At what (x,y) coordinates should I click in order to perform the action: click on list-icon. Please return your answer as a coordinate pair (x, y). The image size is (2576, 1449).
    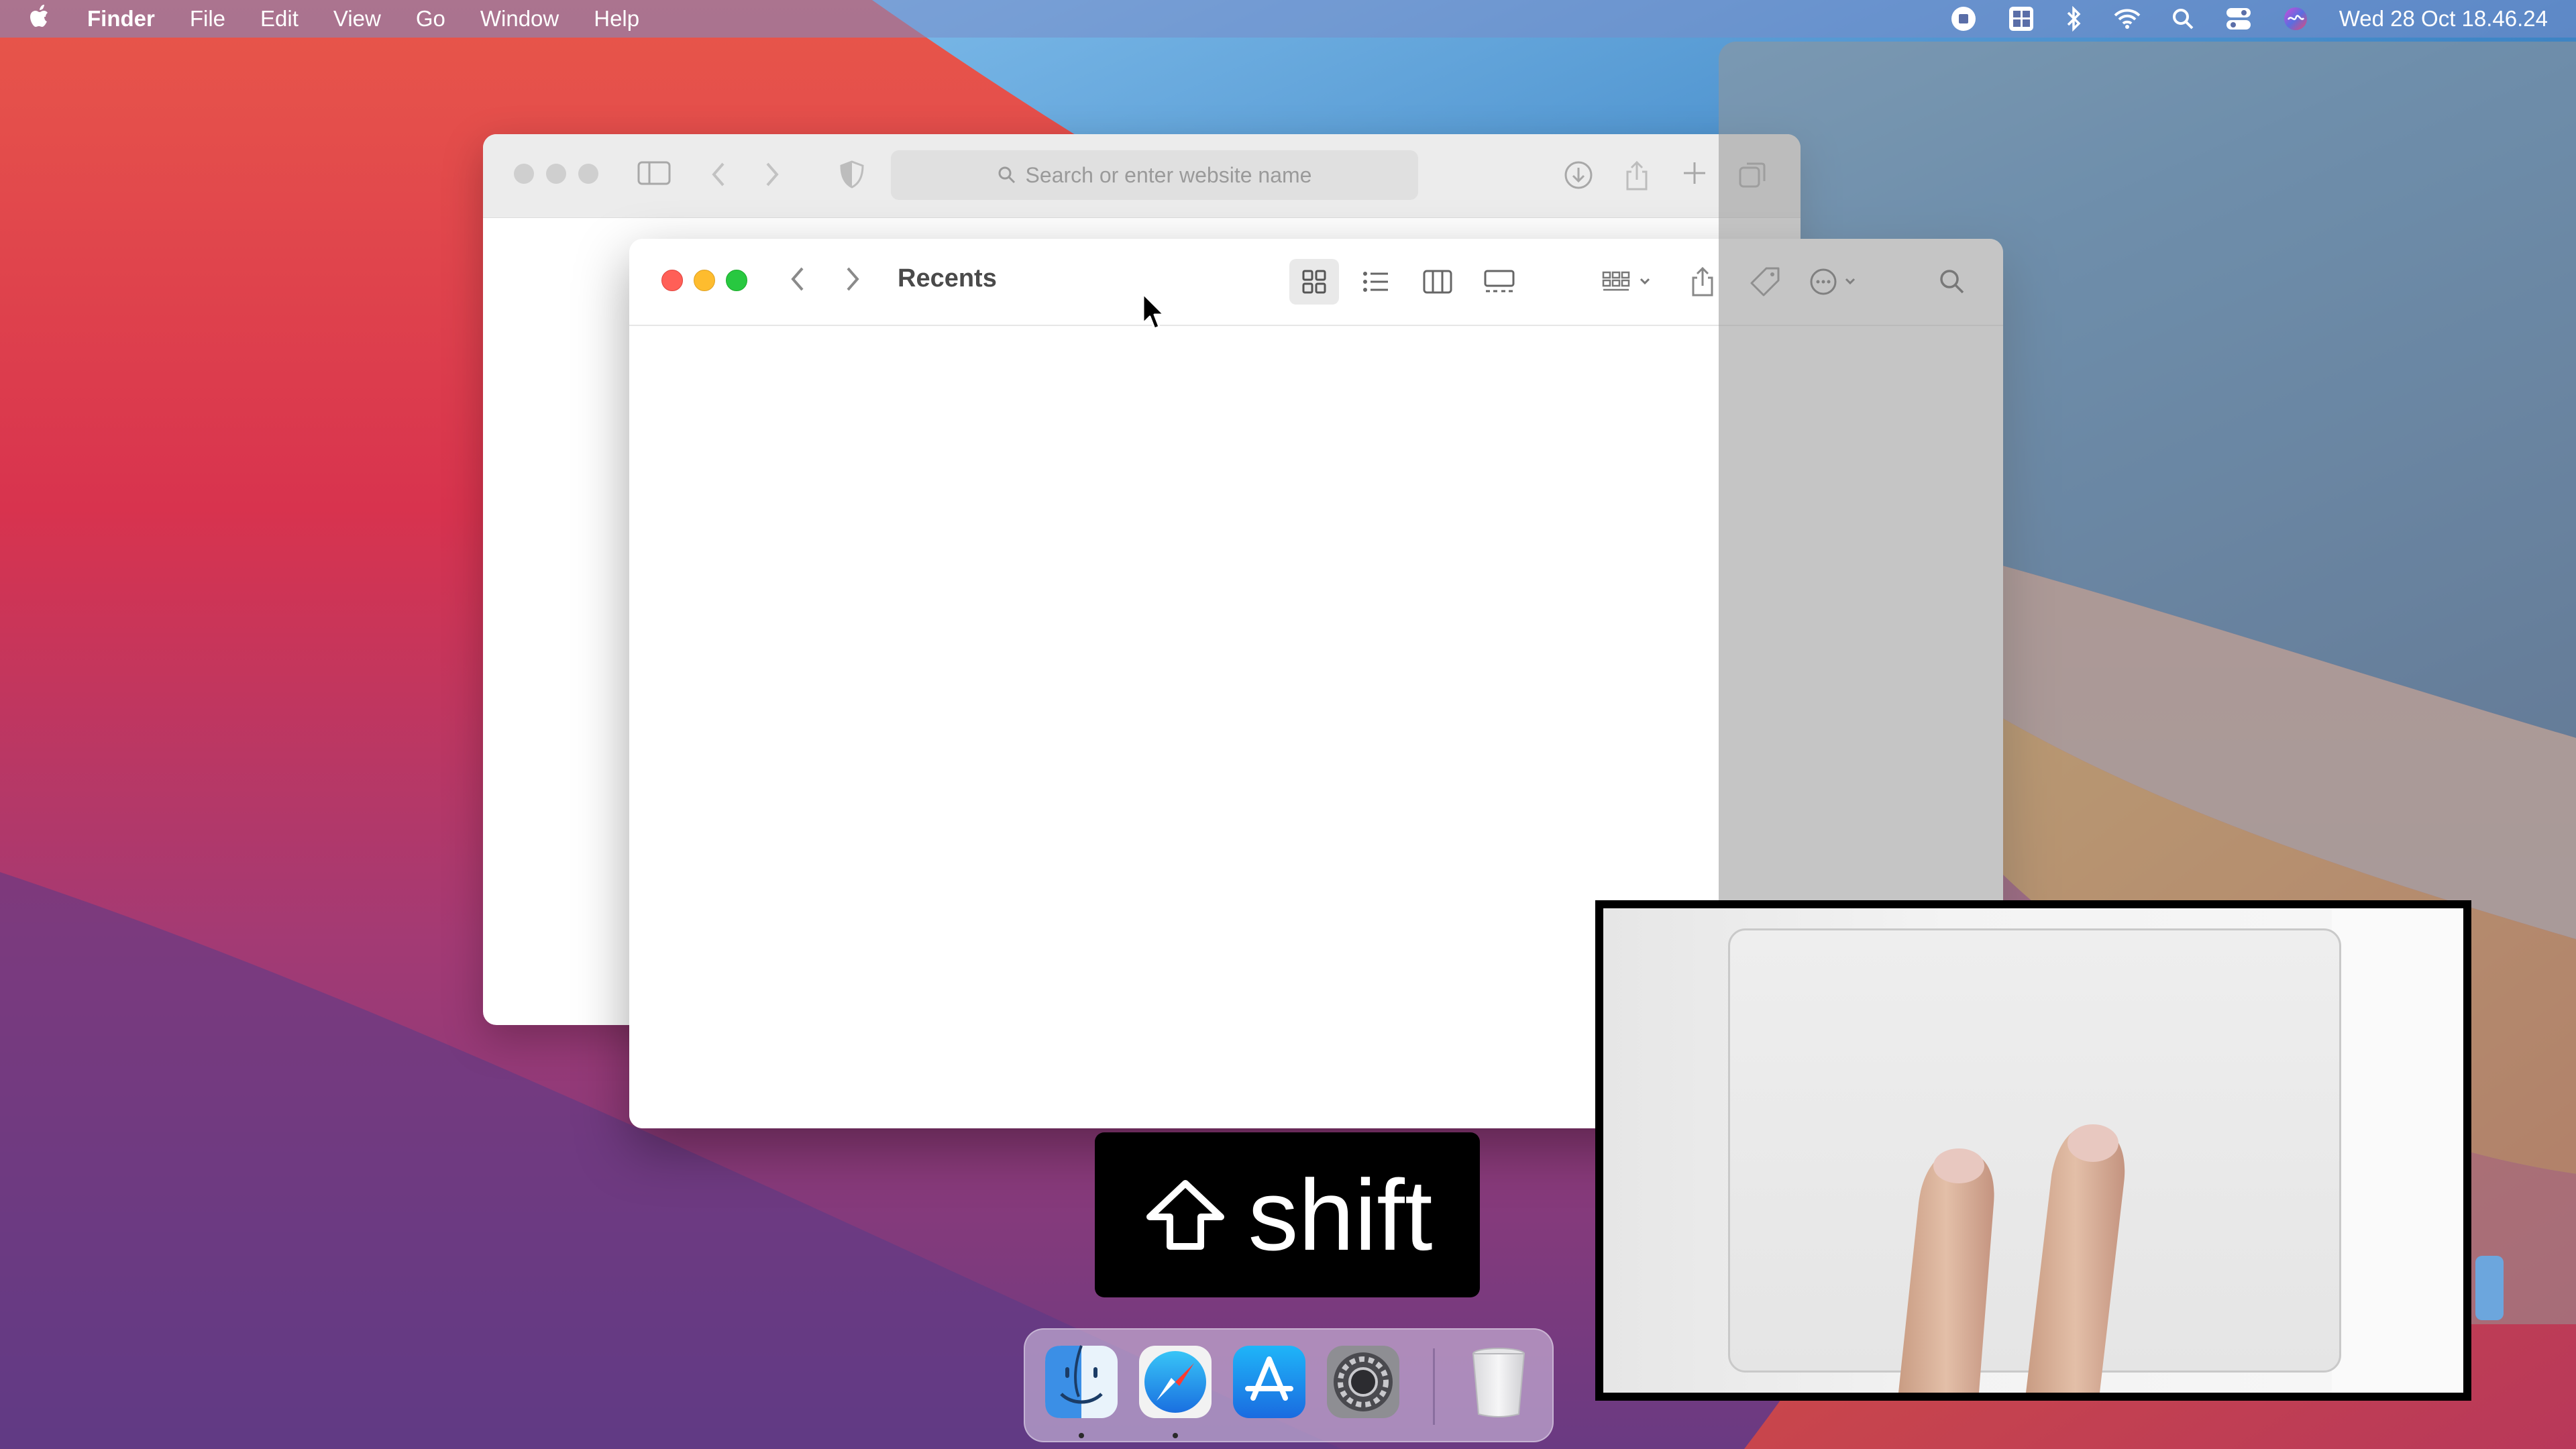
    Looking at the image, I should click on (1375, 282).